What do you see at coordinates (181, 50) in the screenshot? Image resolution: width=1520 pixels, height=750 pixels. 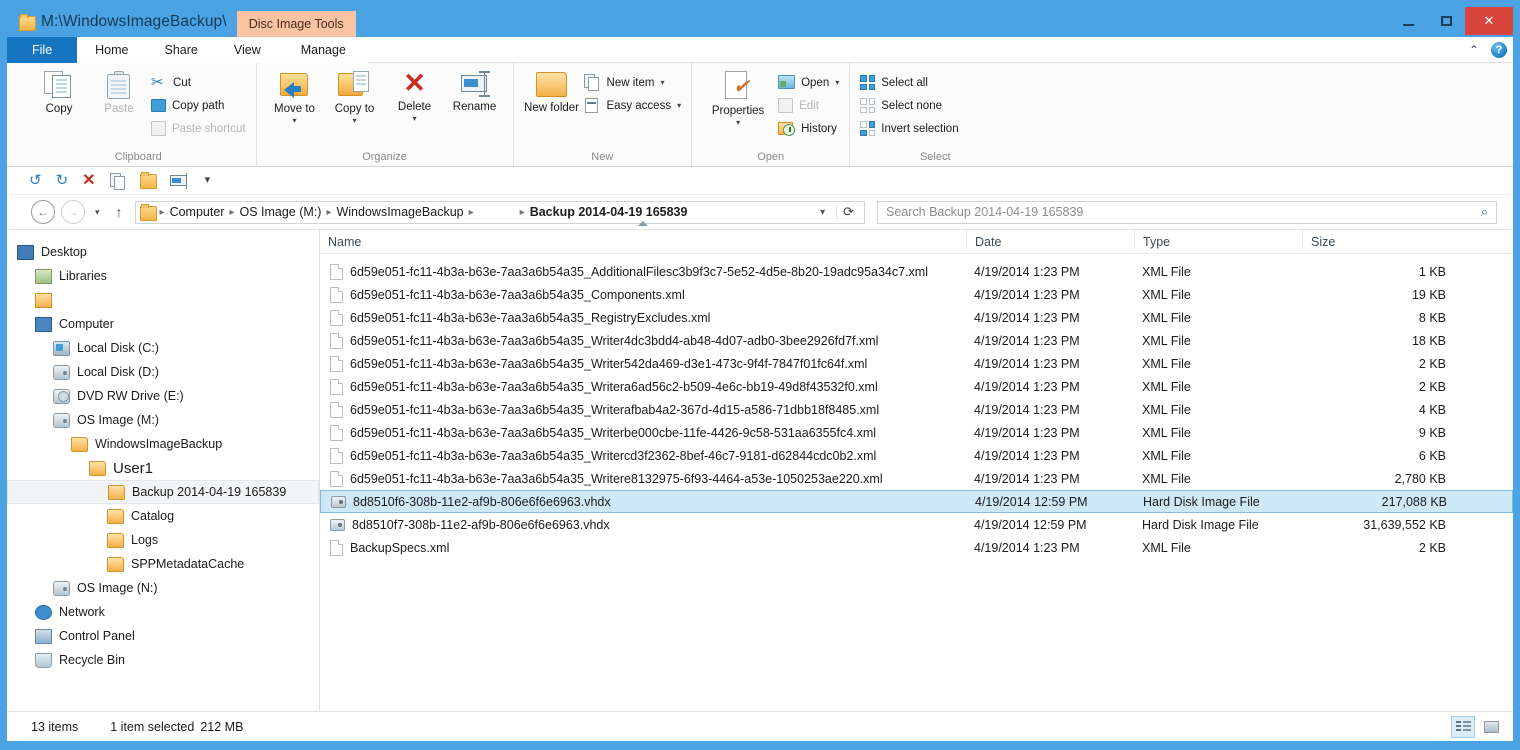 I see `tab-share: Share` at bounding box center [181, 50].